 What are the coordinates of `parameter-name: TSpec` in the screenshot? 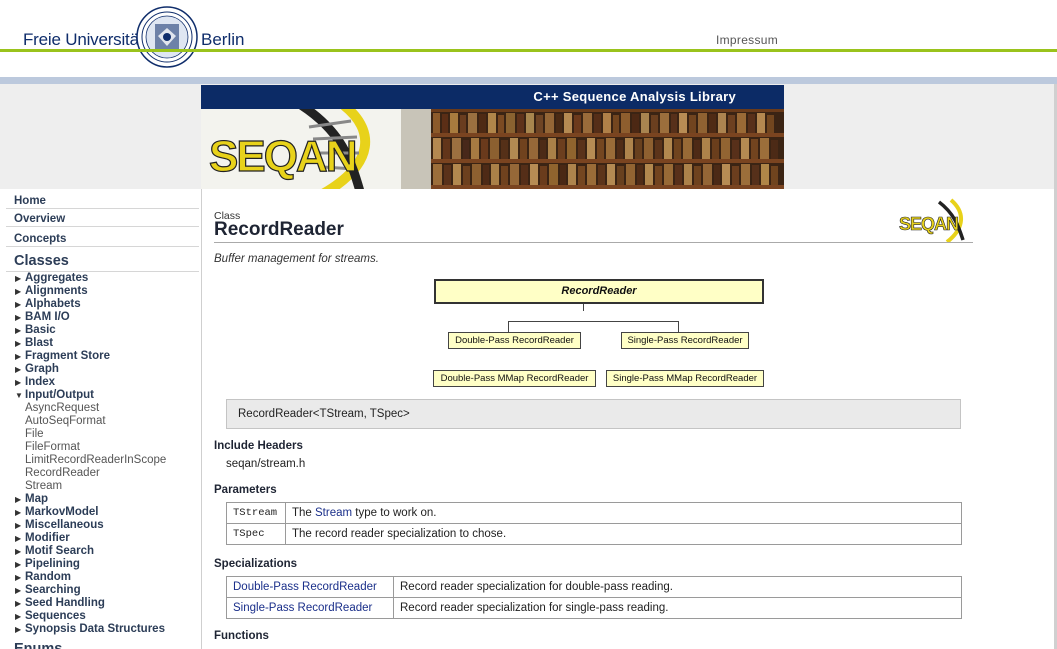 It's located at (256, 534).